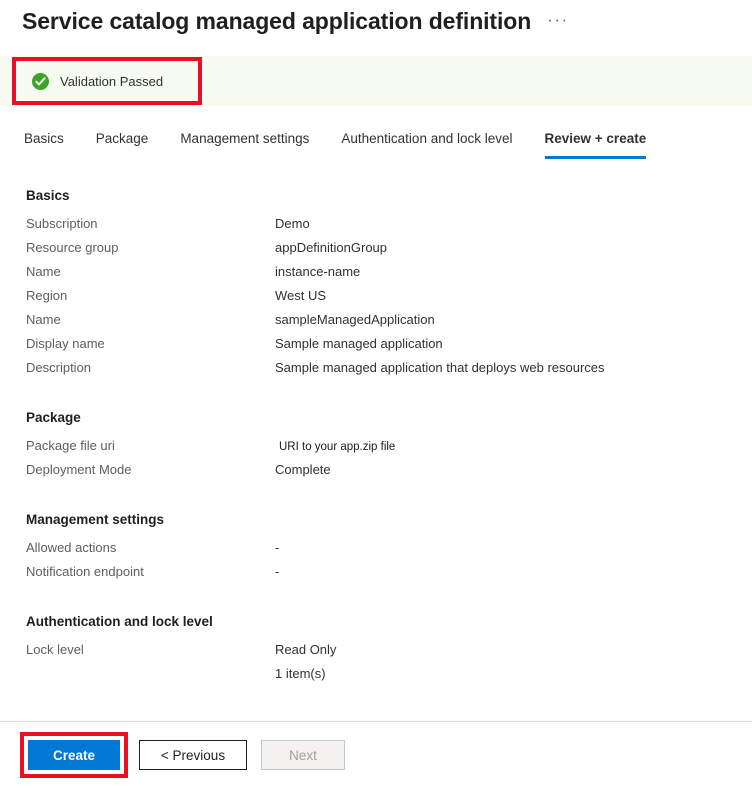 This screenshot has height=793, width=752. I want to click on row-deployment-mode: Deployment Mode Complete, so click(389, 474).